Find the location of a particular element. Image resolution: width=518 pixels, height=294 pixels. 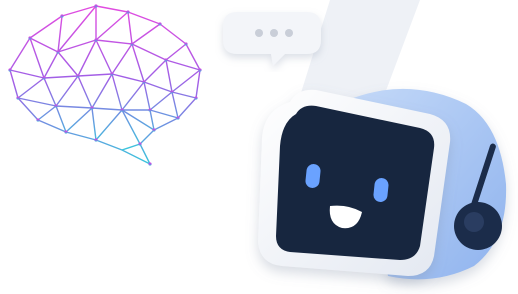

robot-ear is located at coordinates (478, 226).